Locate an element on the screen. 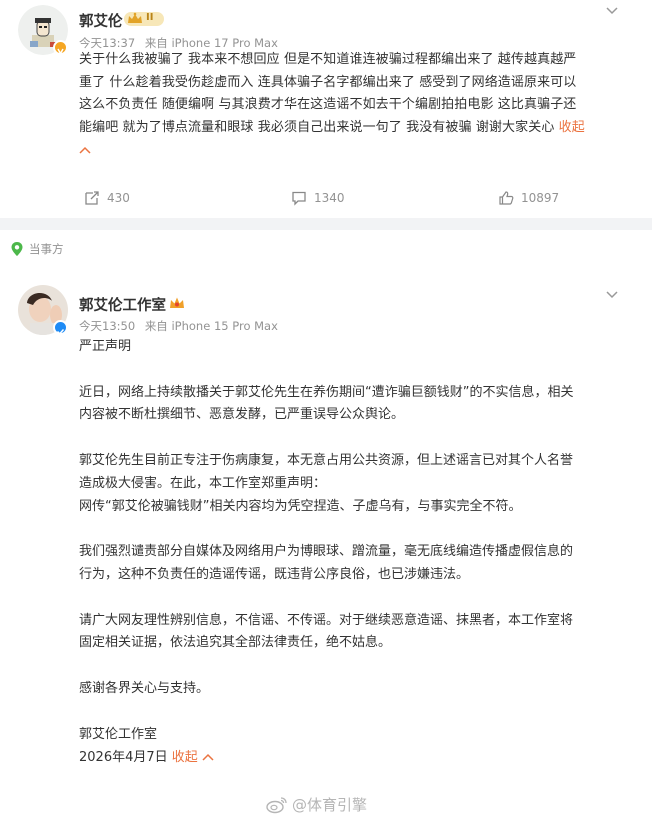 This screenshot has width=652, height=822. section-divider is located at coordinates (326, 224).